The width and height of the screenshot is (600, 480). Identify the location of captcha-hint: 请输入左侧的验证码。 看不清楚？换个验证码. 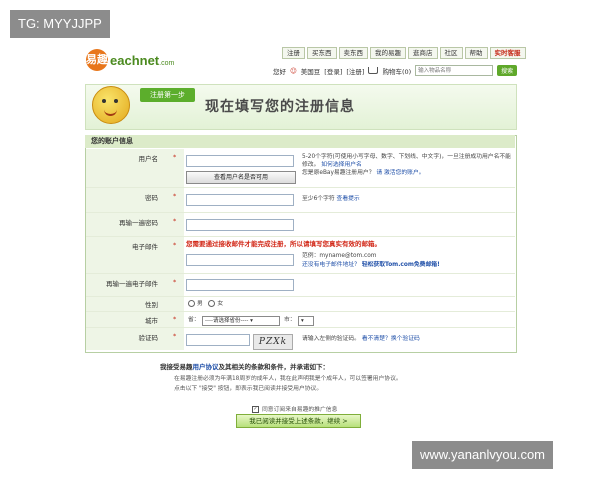
(361, 339).